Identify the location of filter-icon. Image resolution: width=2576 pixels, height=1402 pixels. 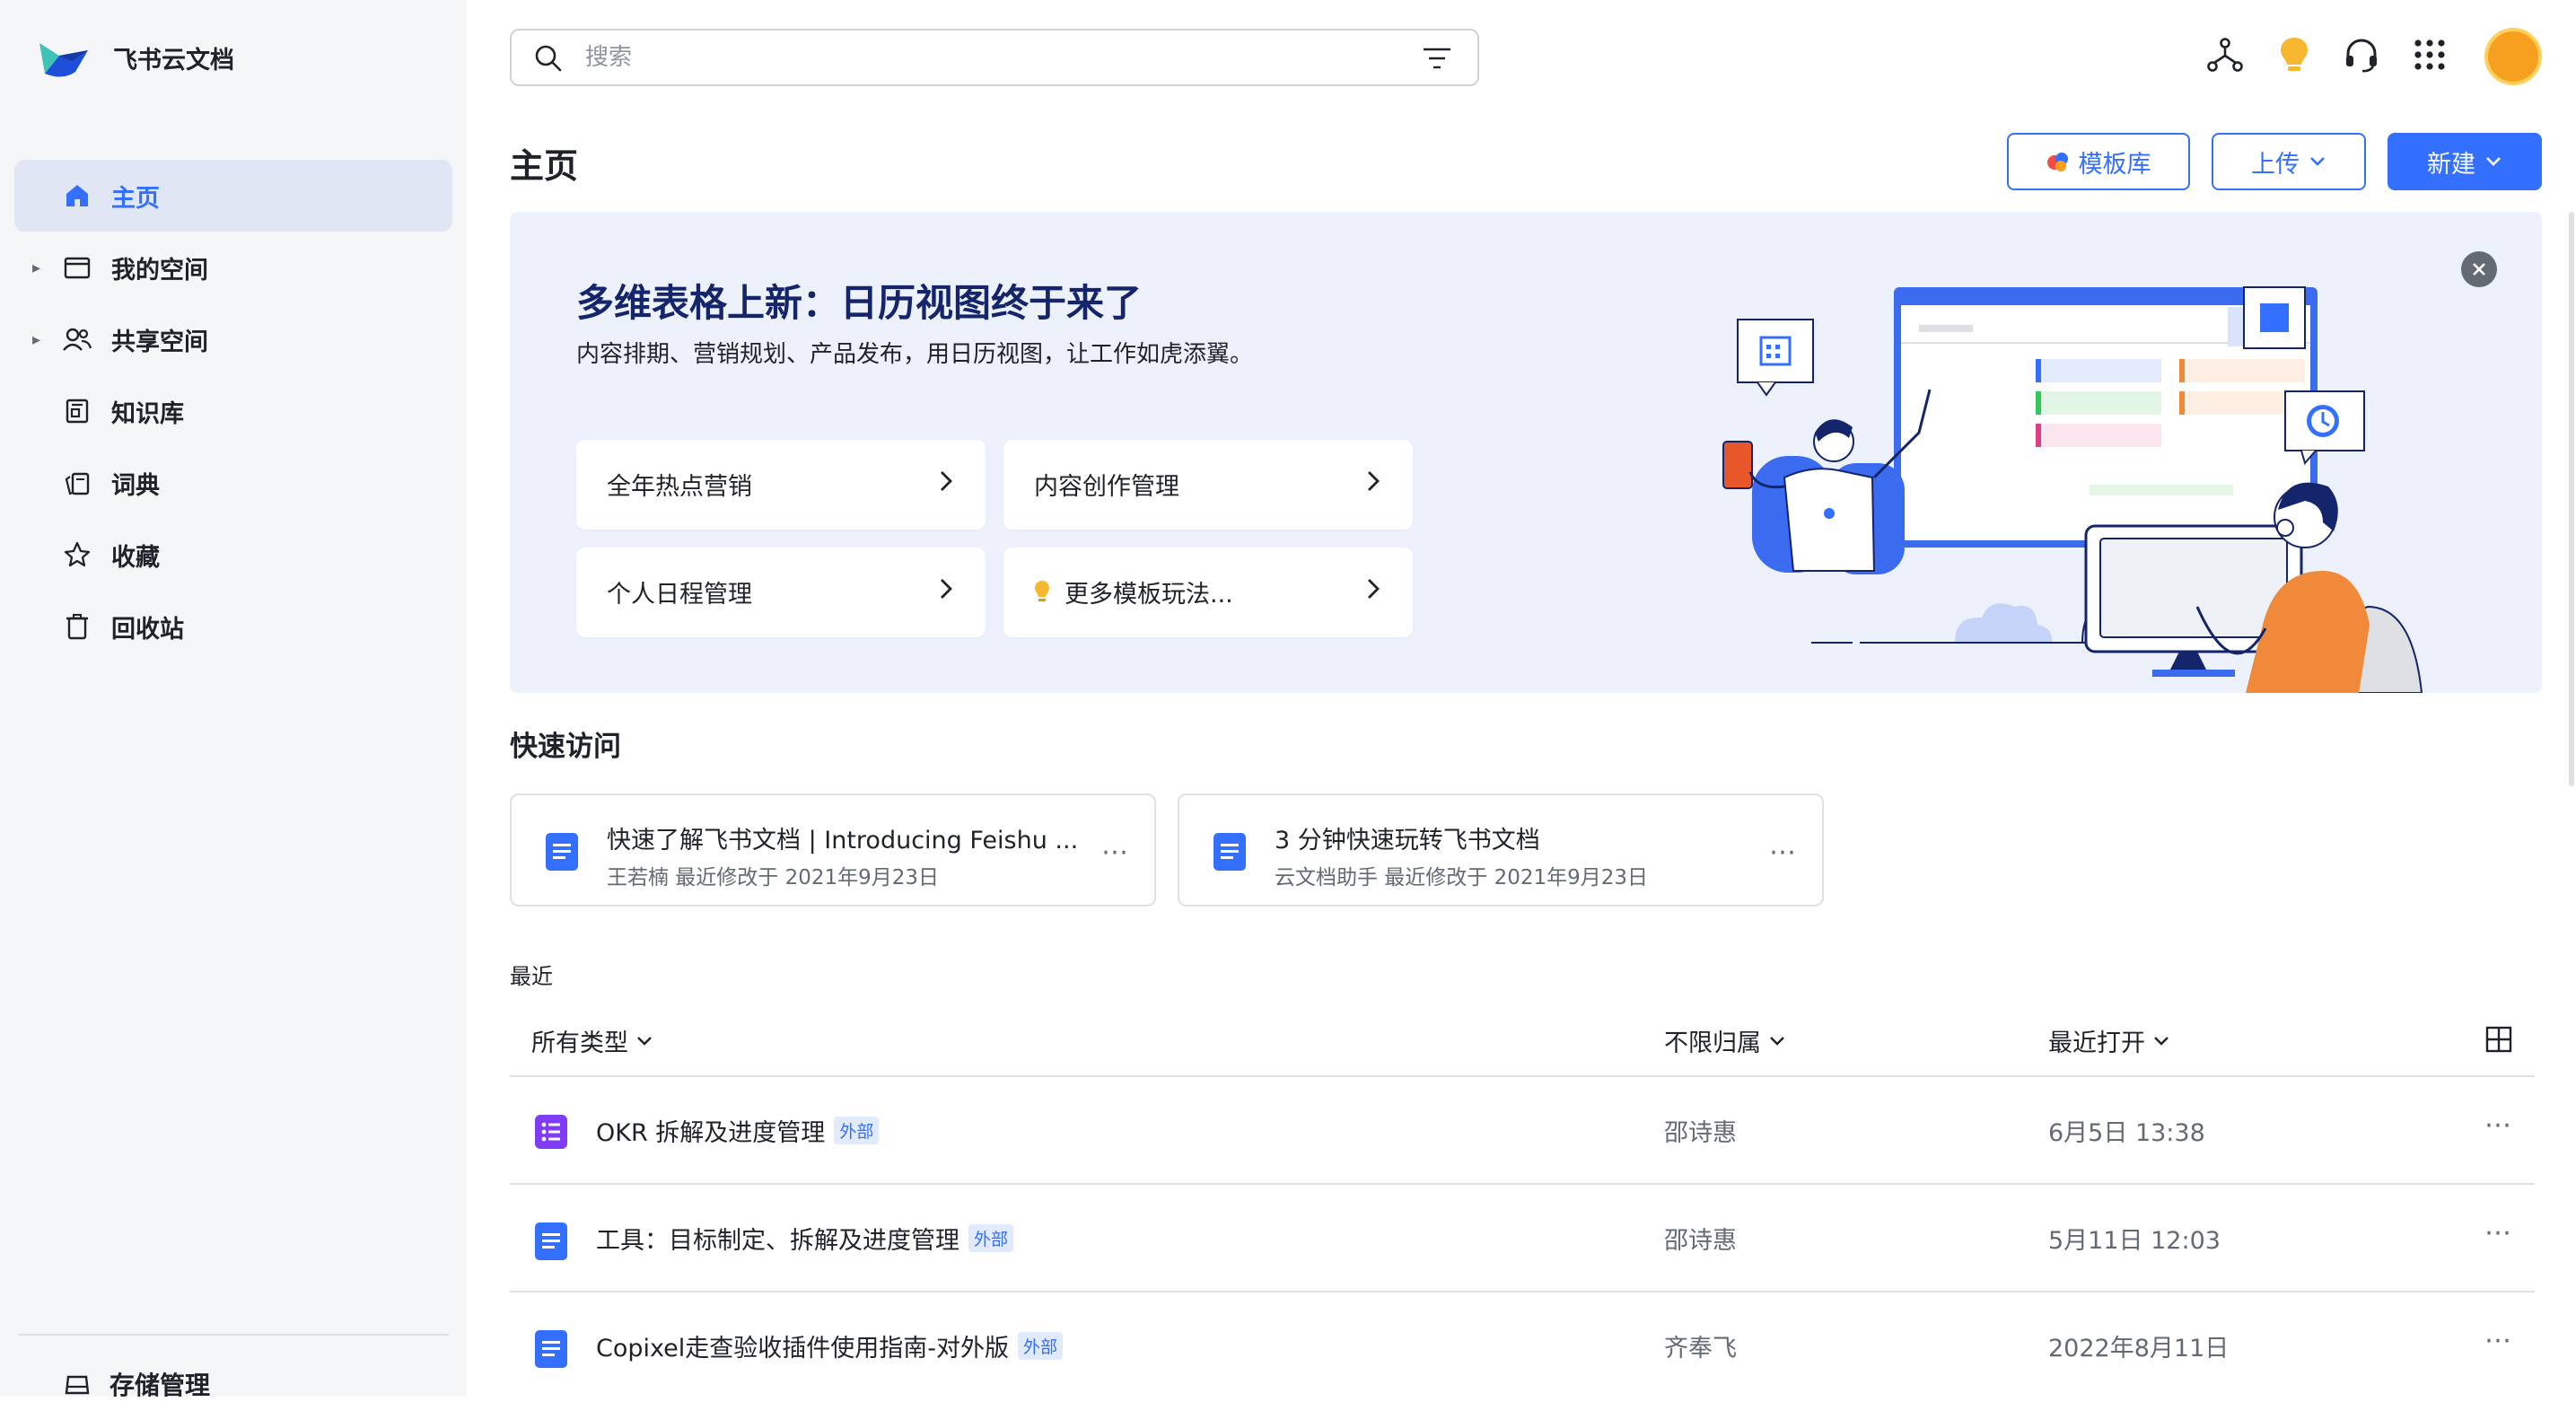
(1437, 59).